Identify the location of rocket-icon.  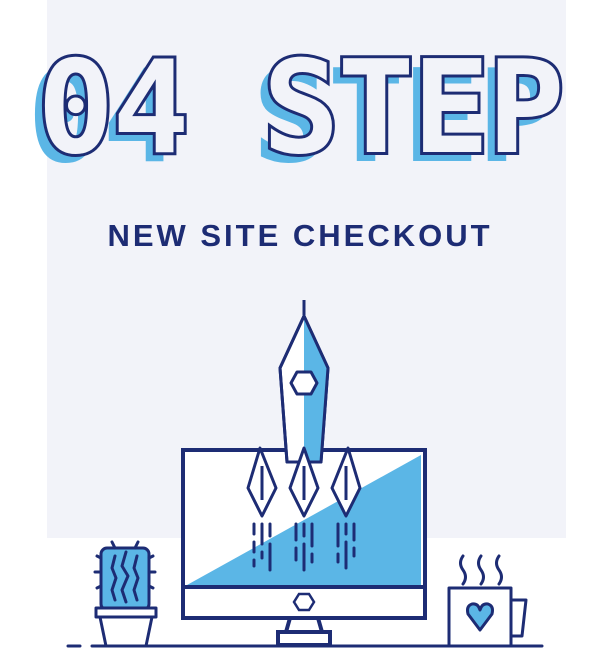
(304, 409).